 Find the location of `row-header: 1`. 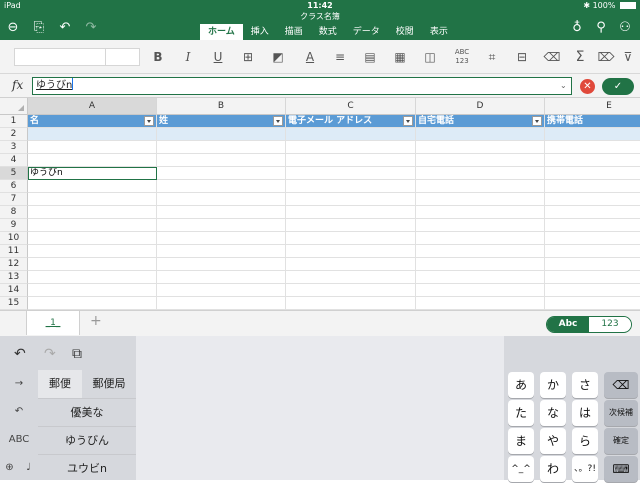

row-header: 1 is located at coordinates (14, 121).